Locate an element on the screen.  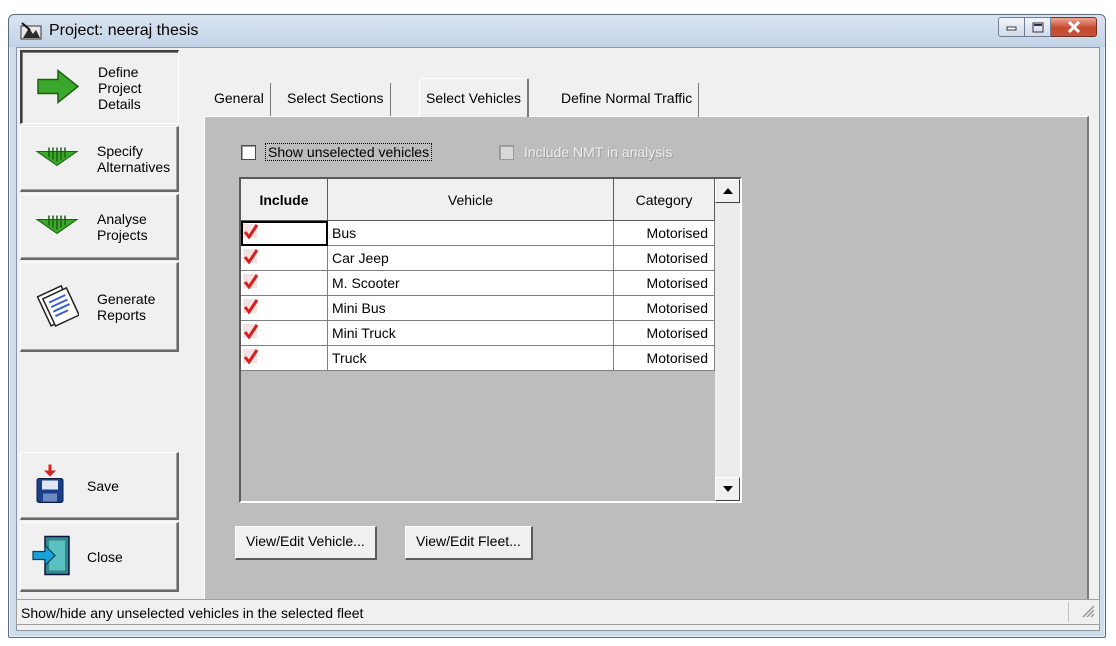
scroll-up-button is located at coordinates (727, 191).